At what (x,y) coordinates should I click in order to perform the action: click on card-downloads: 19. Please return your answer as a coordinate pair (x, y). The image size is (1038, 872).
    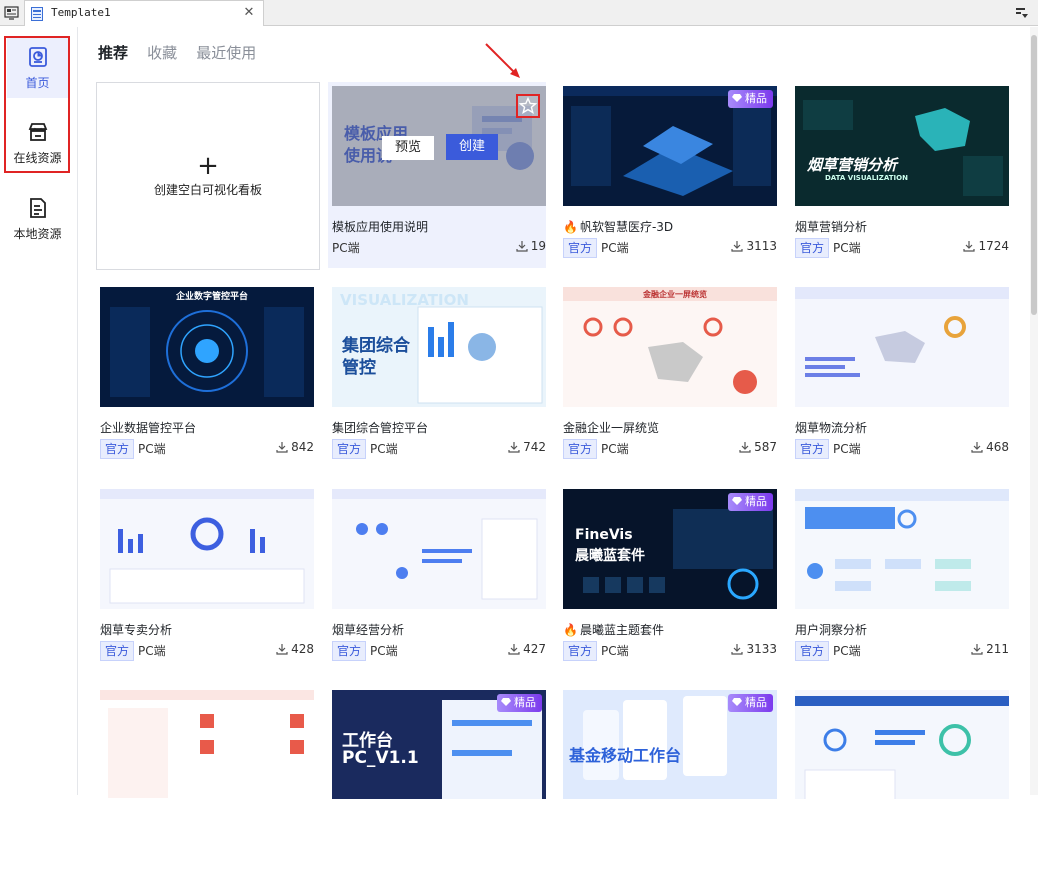
    Looking at the image, I should click on (531, 246).